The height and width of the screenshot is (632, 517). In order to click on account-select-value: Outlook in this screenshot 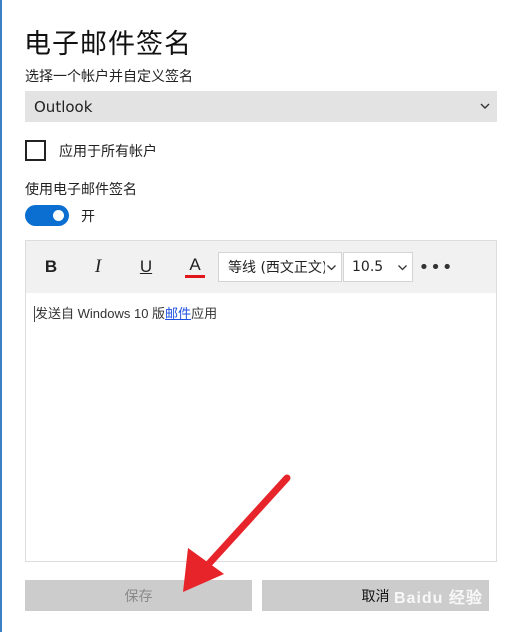, I will do `click(63, 106)`.